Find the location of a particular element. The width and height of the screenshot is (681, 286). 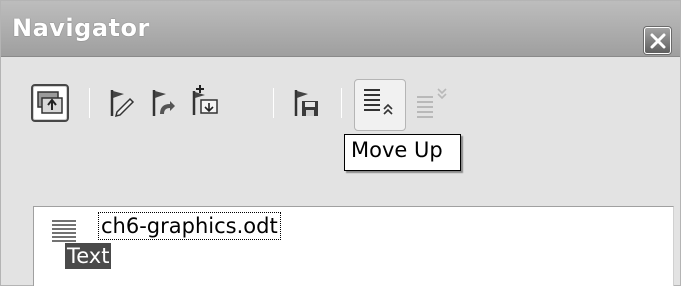

toggle-icon is located at coordinates (50, 102).